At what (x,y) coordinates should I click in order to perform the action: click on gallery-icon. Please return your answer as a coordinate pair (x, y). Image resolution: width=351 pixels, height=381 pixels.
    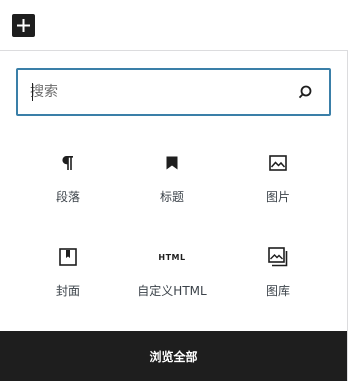
    Looking at the image, I should click on (278, 257).